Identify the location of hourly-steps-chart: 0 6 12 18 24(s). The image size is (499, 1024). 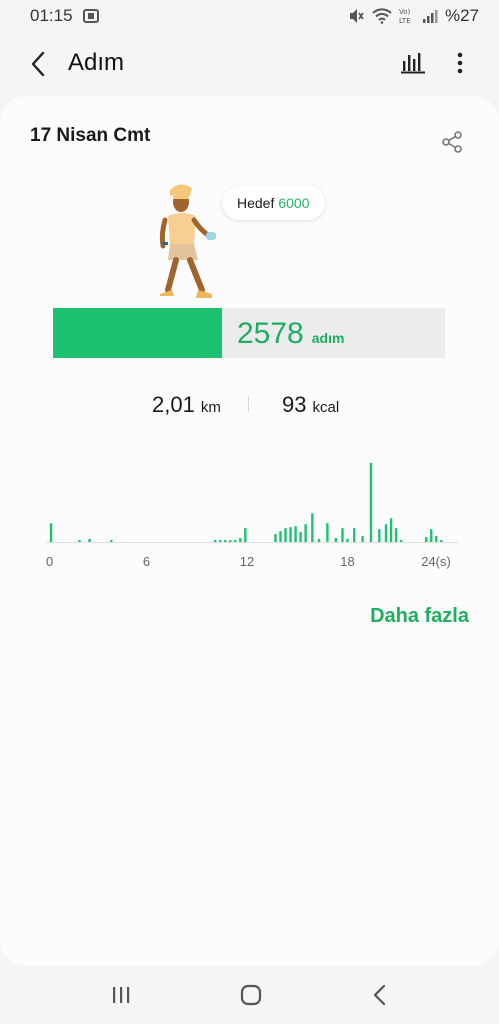
(252, 515).